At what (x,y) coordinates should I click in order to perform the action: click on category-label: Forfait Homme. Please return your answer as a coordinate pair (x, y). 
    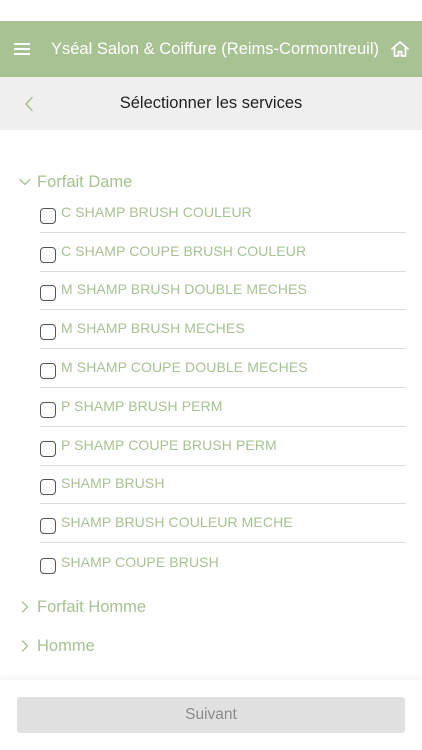
    Looking at the image, I should click on (92, 606).